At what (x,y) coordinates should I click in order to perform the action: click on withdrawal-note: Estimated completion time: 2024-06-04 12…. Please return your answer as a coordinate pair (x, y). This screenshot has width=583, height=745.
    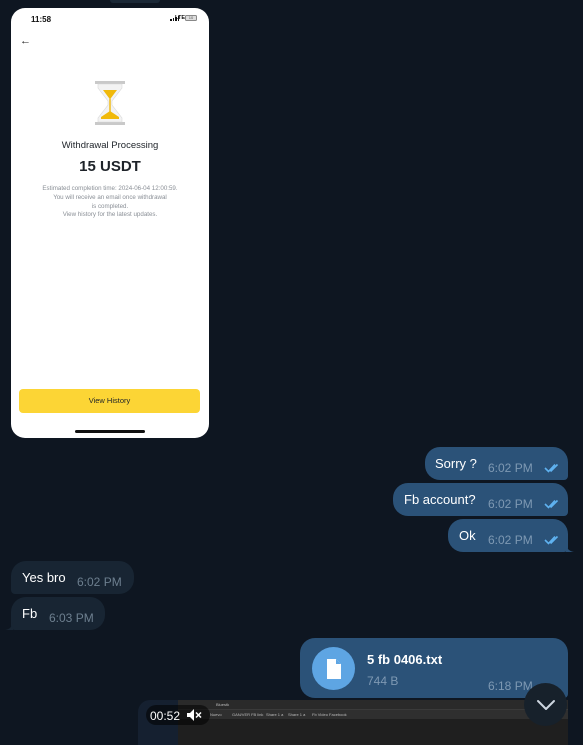
    Looking at the image, I should click on (110, 202).